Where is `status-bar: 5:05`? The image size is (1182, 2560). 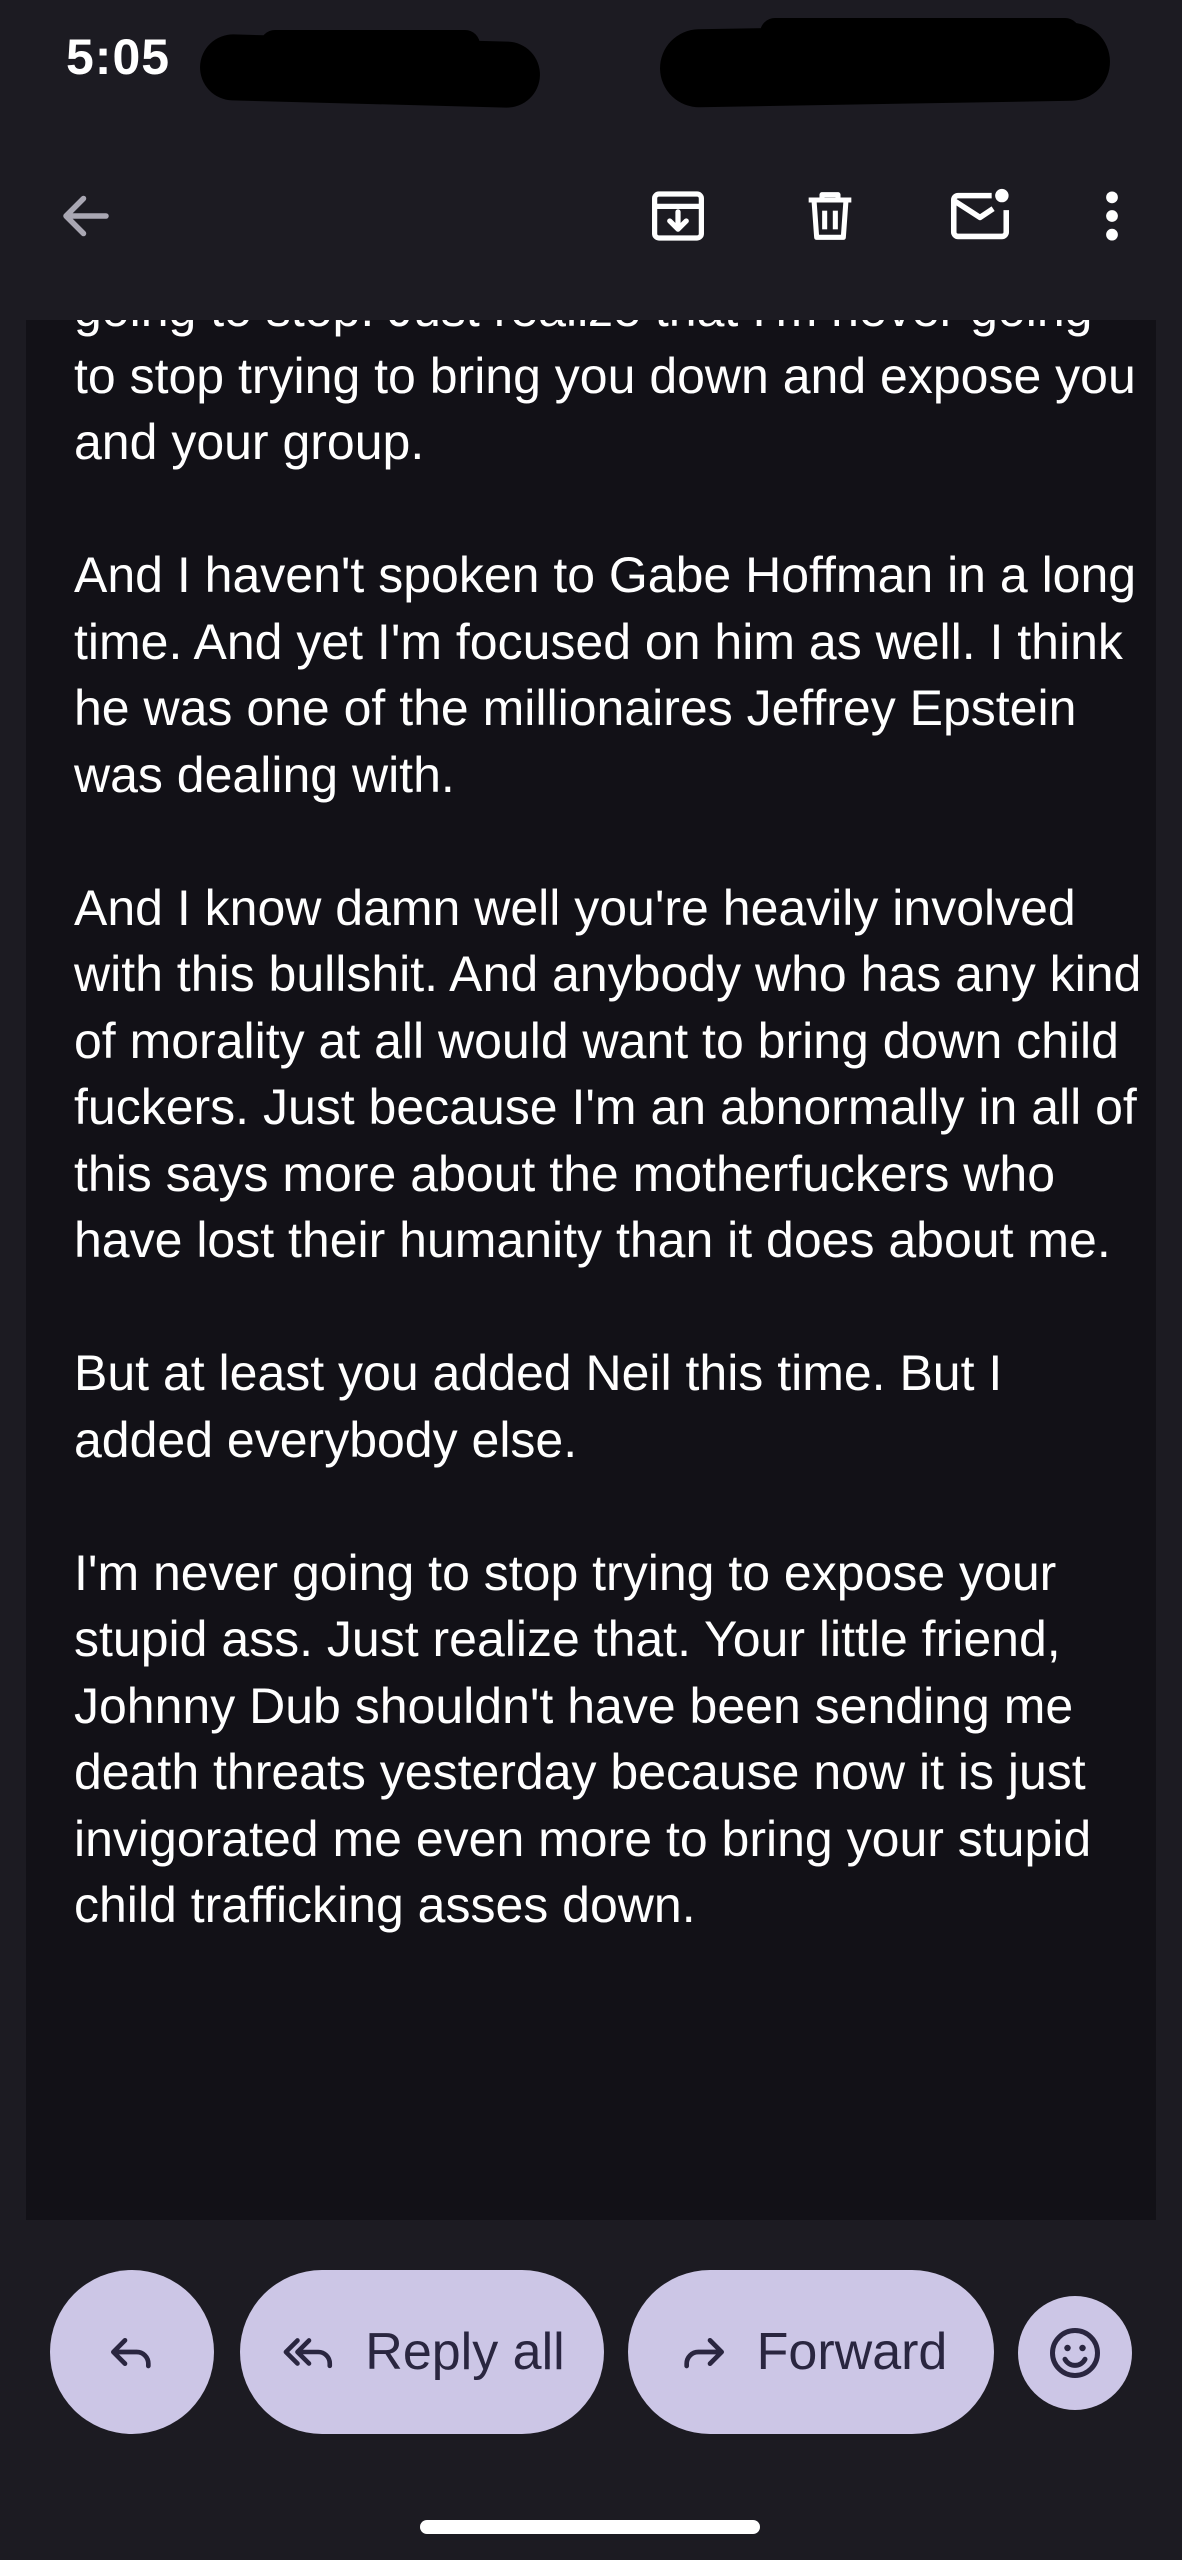 status-bar: 5:05 is located at coordinates (591, 60).